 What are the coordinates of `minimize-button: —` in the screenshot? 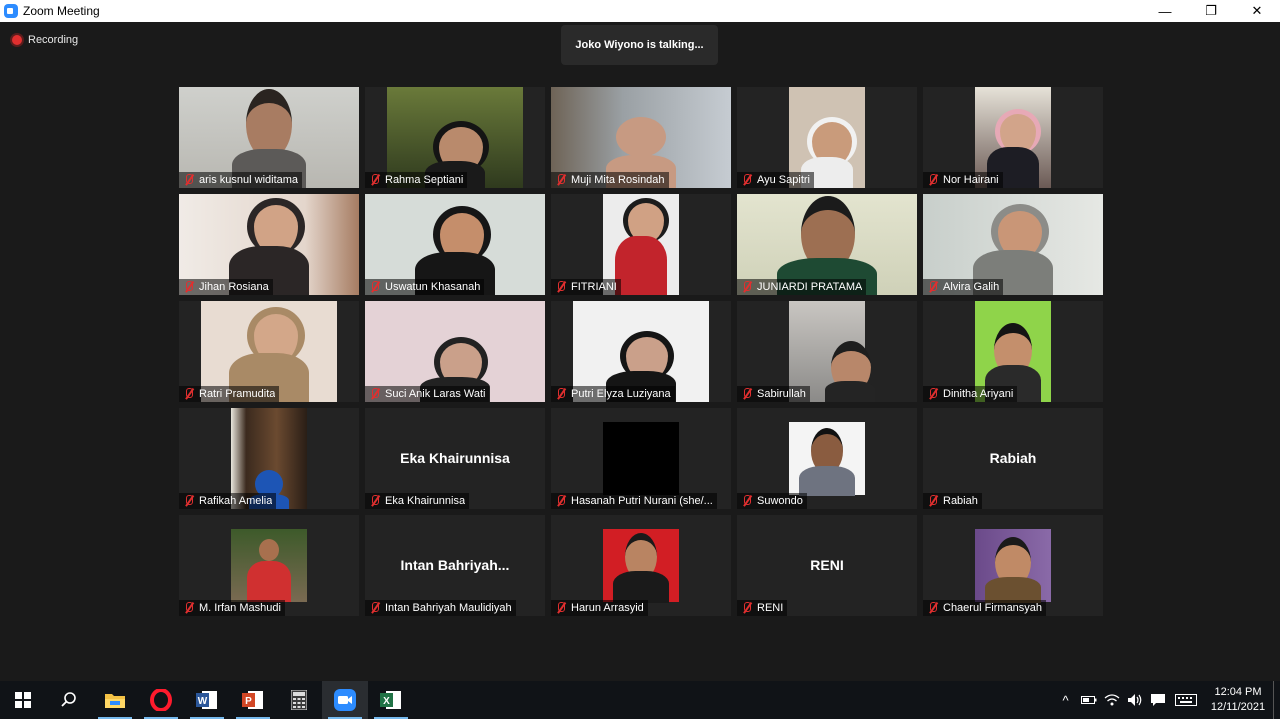 It's located at (1165, 11).